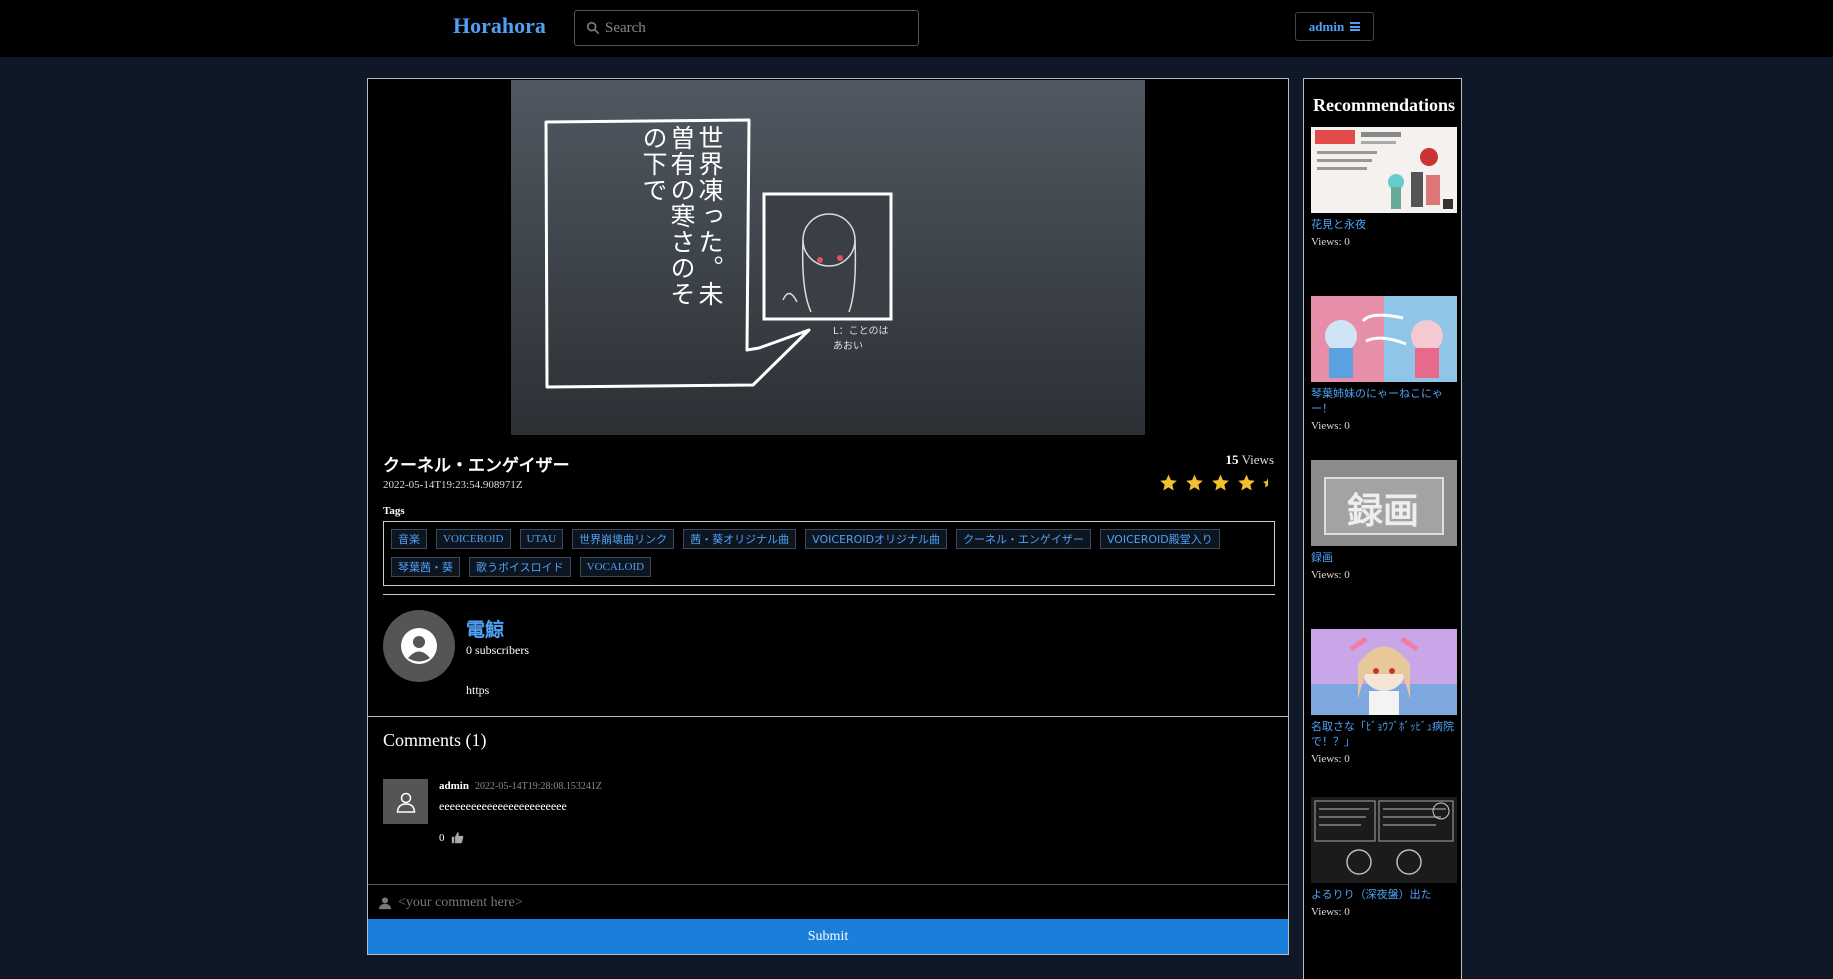 The width and height of the screenshot is (1833, 979). Describe the element at coordinates (425, 567) in the screenshot. I see `tag-link: 琴葉茜・葵` at that location.